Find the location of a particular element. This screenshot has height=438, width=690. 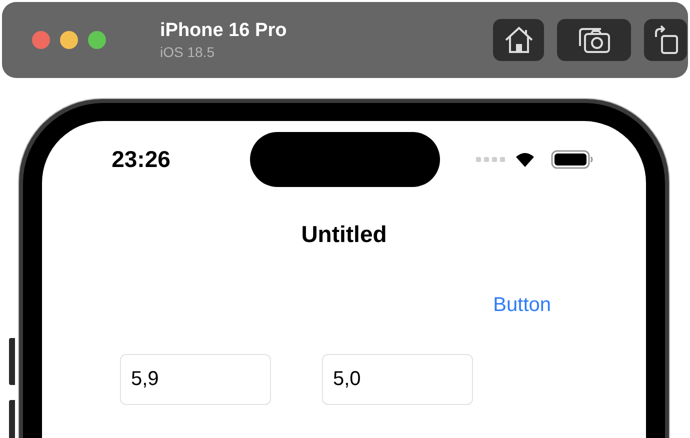

zoom-button is located at coordinates (97, 40).